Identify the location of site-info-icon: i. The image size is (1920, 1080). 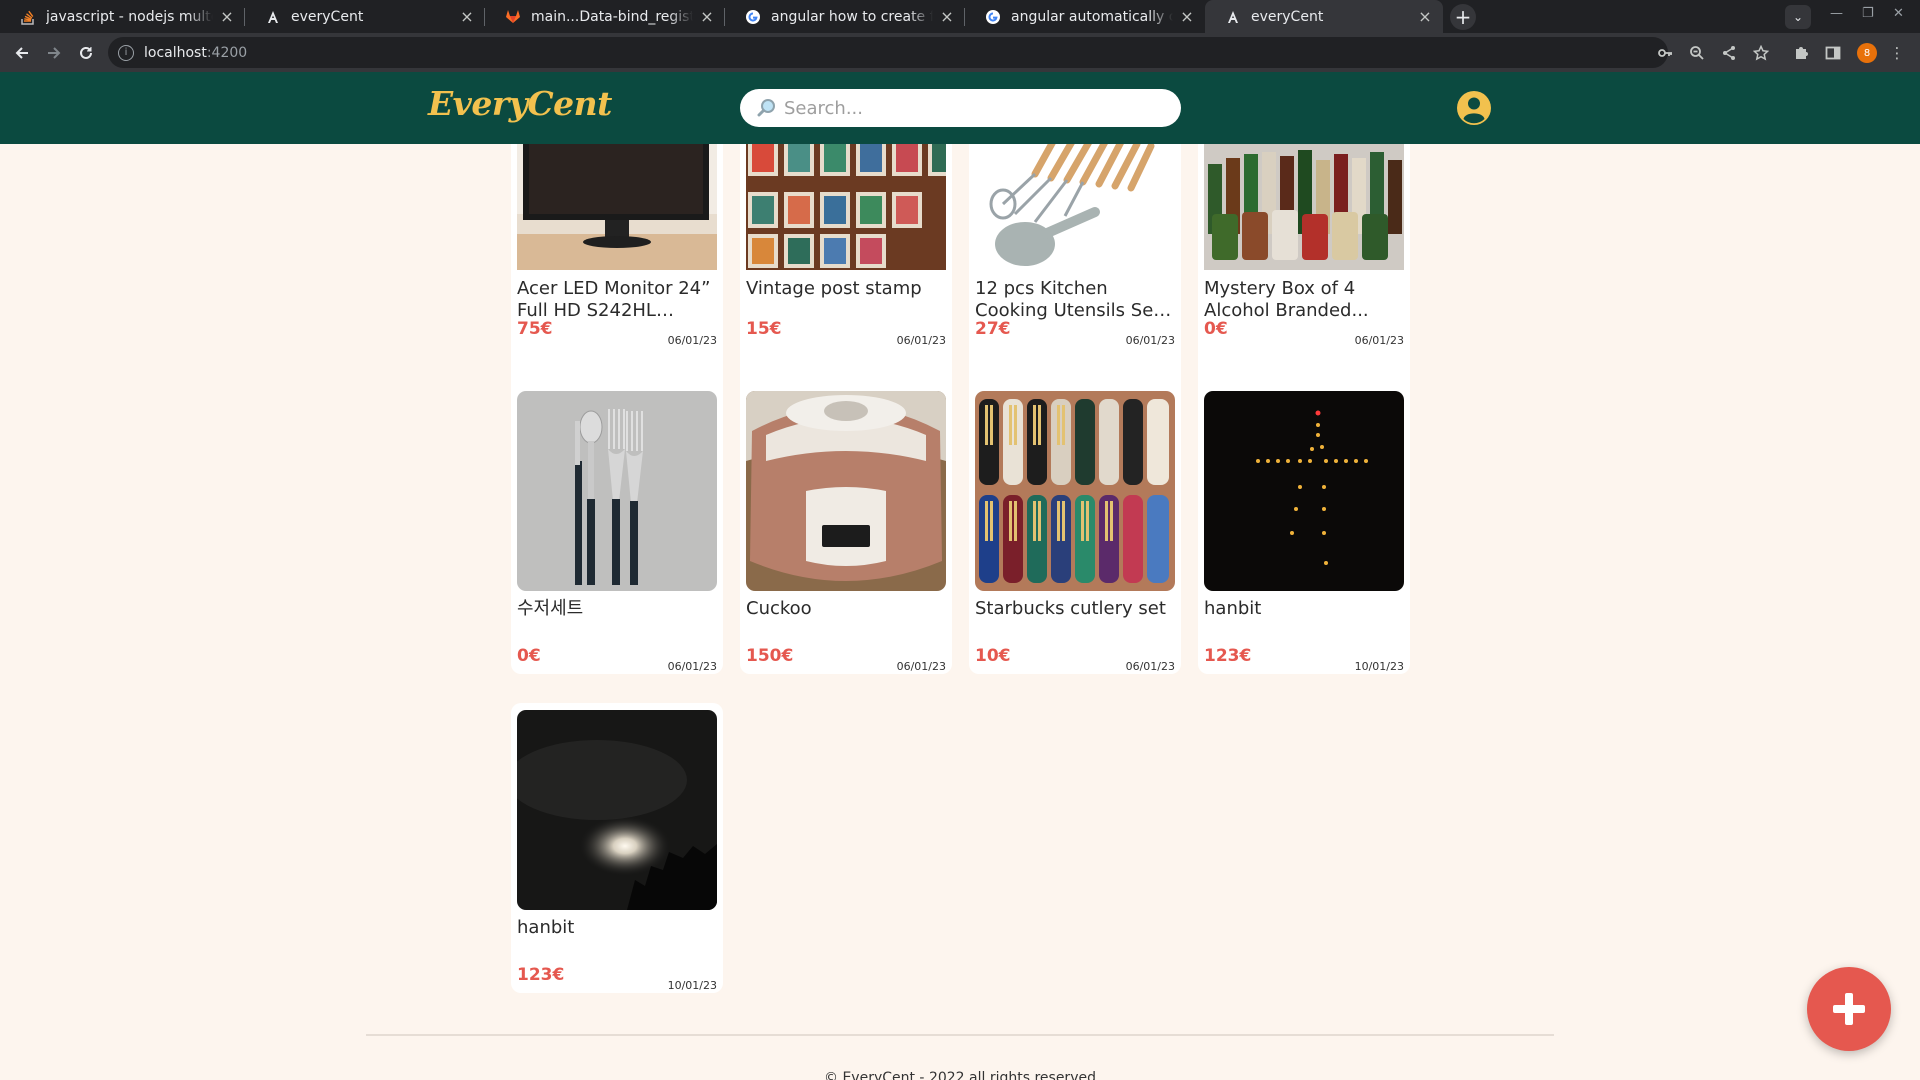
(126, 52).